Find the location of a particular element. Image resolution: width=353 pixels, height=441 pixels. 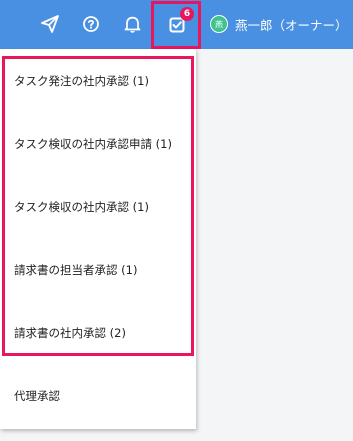

help-icon is located at coordinates (91, 24).